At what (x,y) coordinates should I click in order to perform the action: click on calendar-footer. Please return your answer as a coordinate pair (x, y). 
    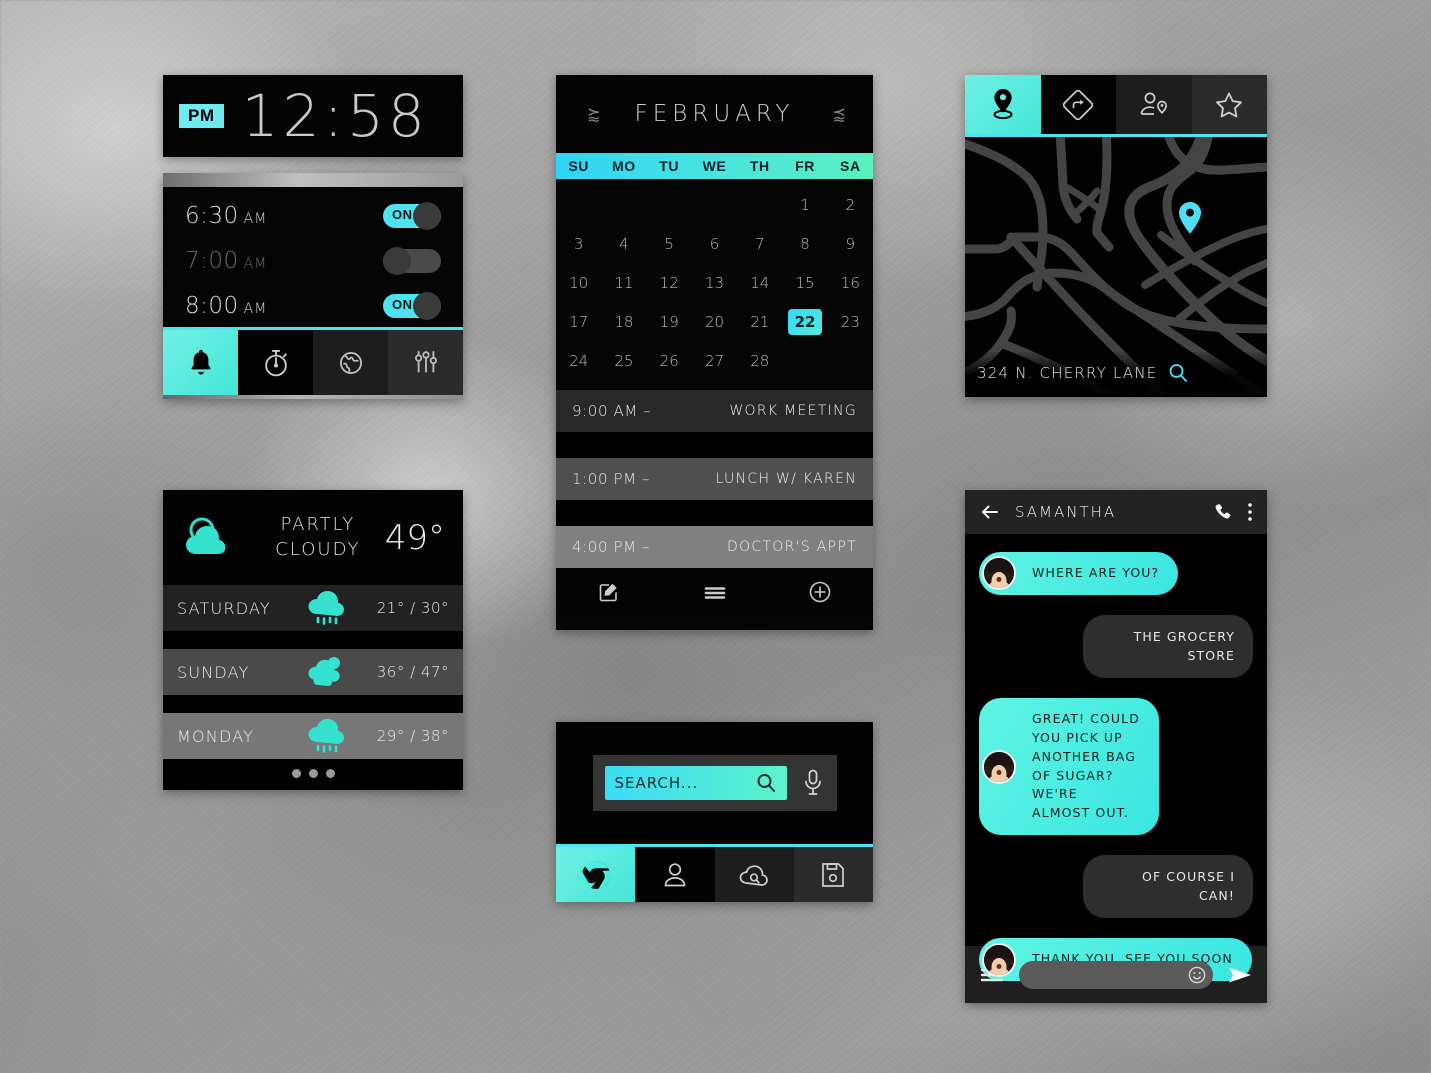
    Looking at the image, I should click on (714, 592).